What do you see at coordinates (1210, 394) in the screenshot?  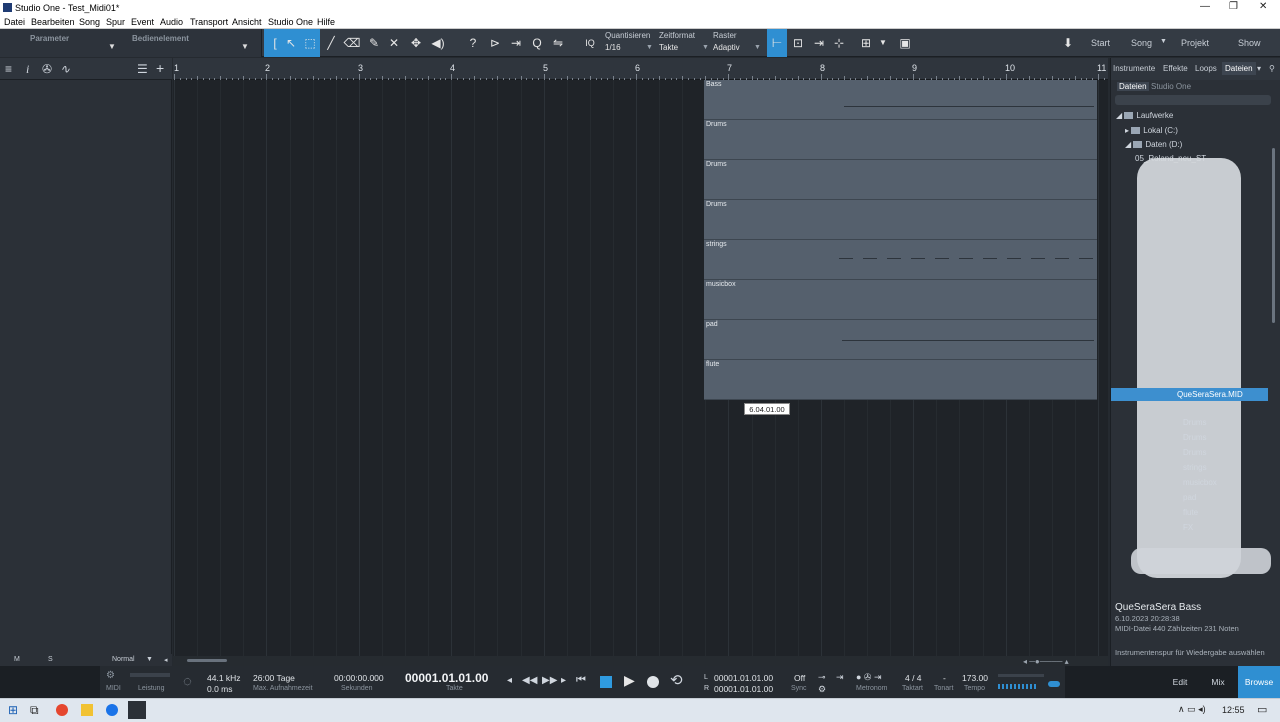 I see `tree-queserasera-mid: QueSeraSera.MID` at bounding box center [1210, 394].